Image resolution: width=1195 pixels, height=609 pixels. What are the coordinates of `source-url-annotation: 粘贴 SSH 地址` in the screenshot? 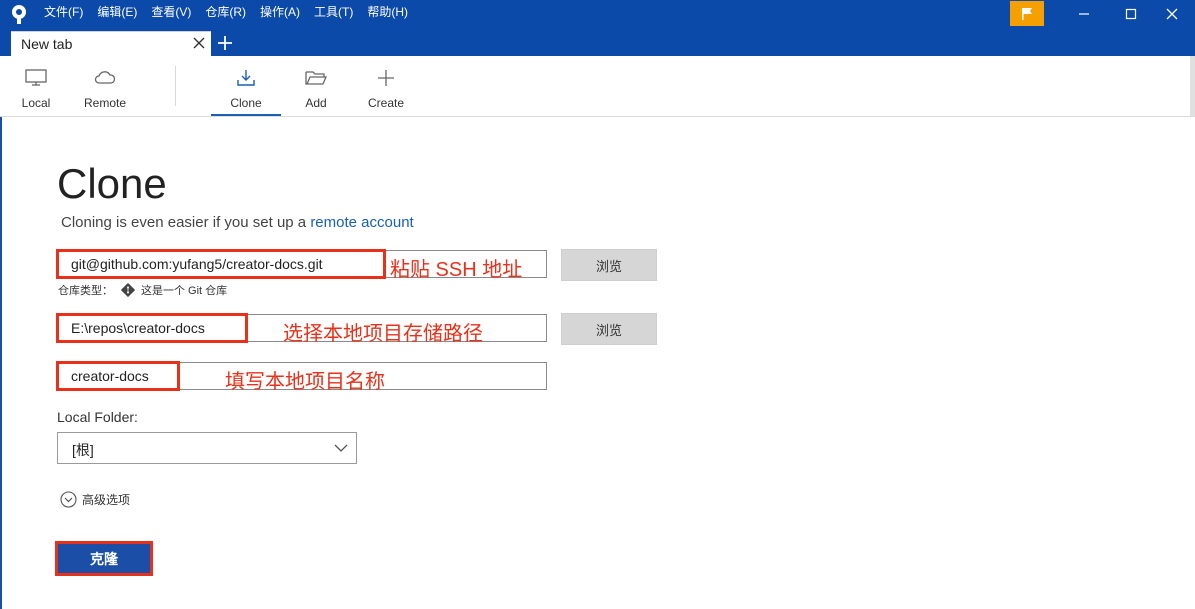 It's located at (456, 270).